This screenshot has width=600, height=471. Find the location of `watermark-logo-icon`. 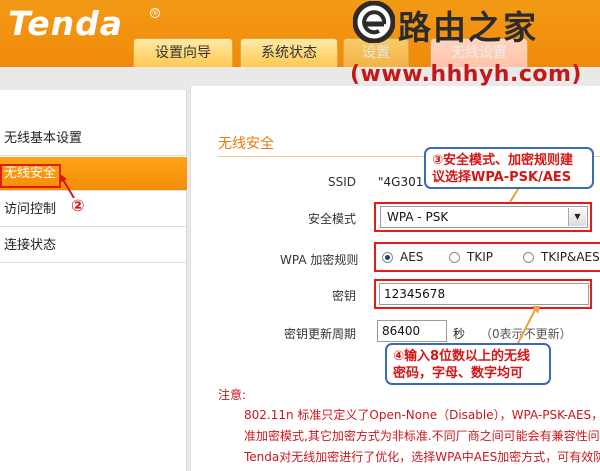

watermark-logo-icon is located at coordinates (374, 22).